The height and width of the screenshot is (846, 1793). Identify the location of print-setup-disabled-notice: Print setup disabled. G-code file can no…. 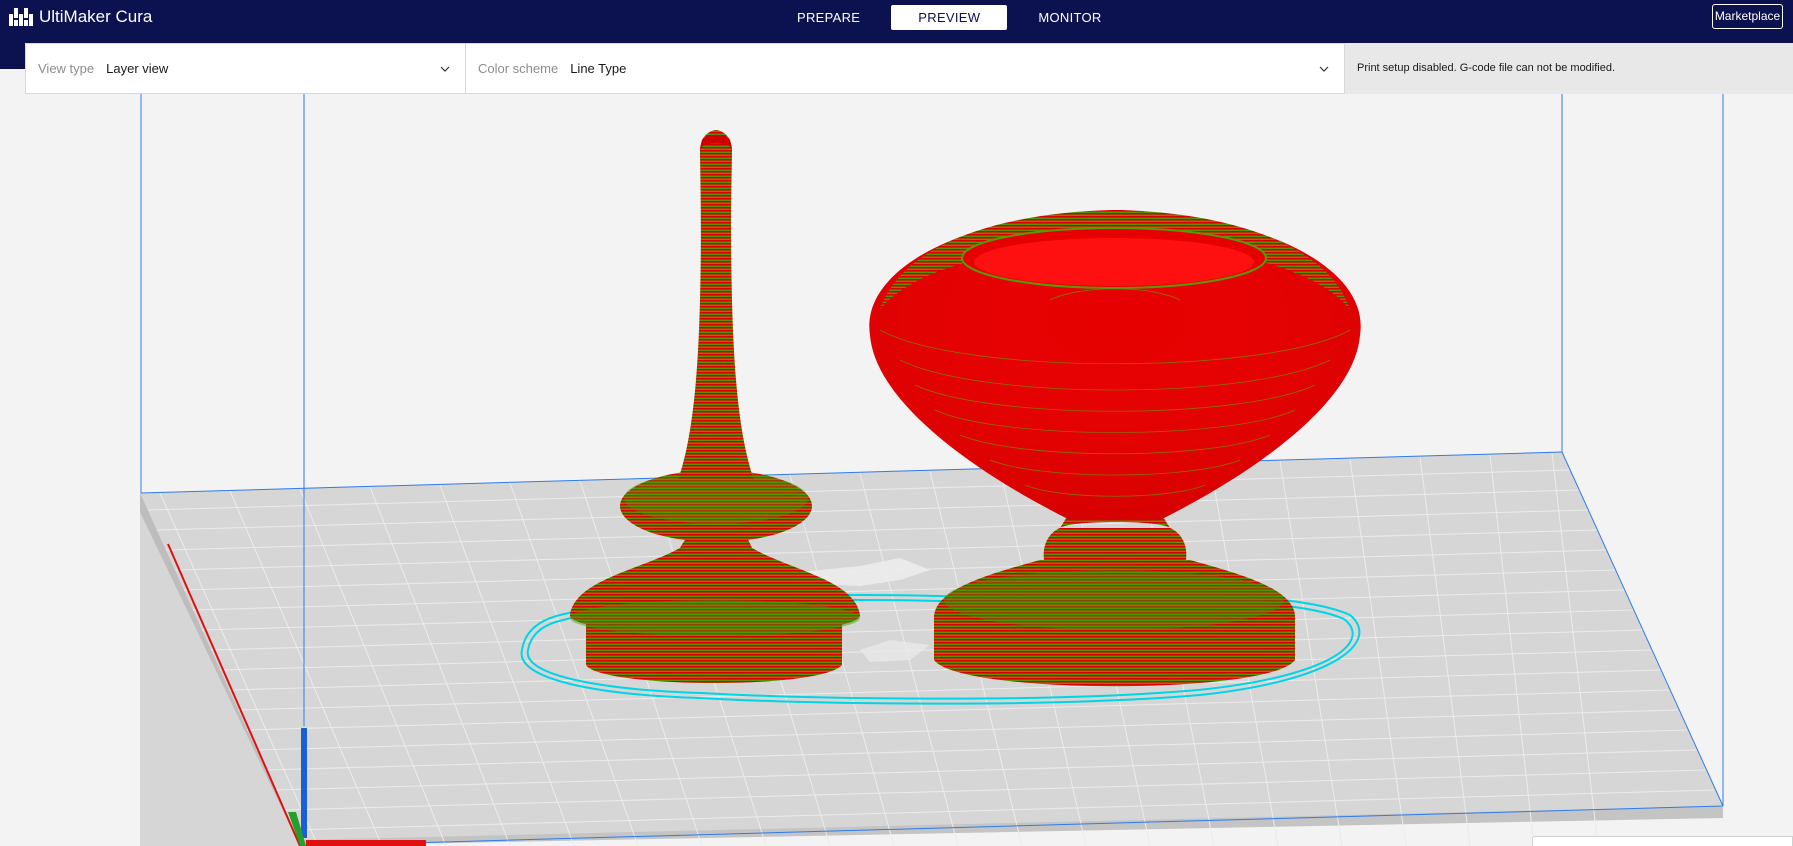
(1569, 68).